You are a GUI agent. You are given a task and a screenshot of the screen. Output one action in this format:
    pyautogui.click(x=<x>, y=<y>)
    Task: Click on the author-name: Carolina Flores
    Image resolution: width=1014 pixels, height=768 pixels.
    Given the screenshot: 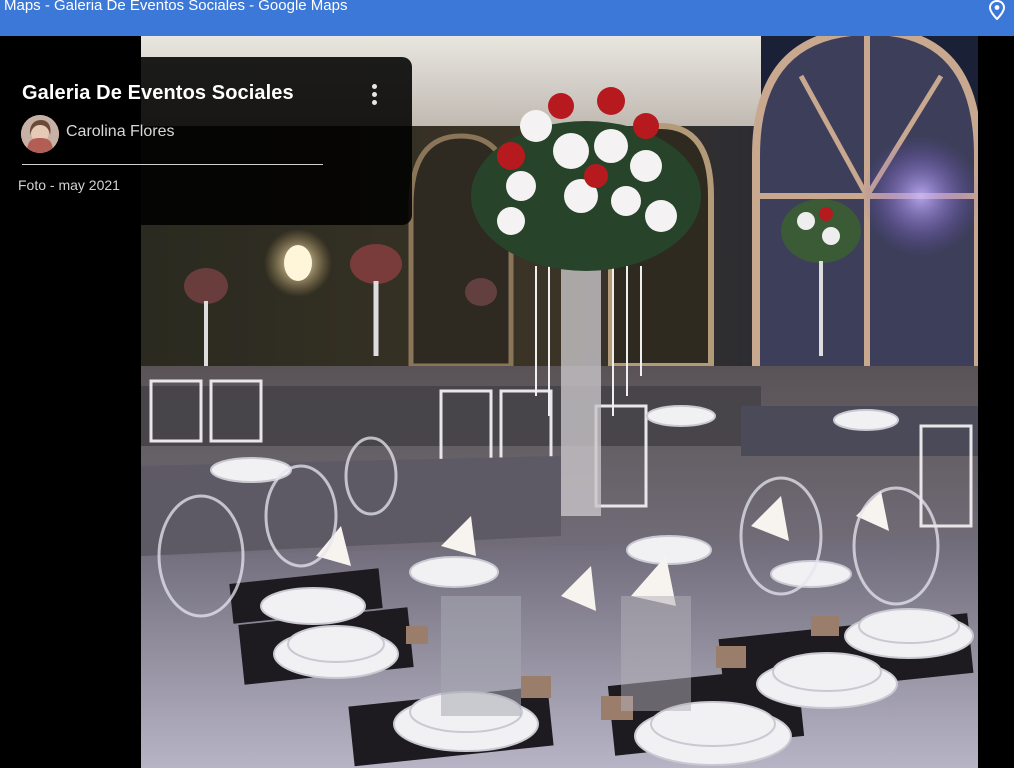 What is the action you would take?
    pyautogui.click(x=120, y=132)
    